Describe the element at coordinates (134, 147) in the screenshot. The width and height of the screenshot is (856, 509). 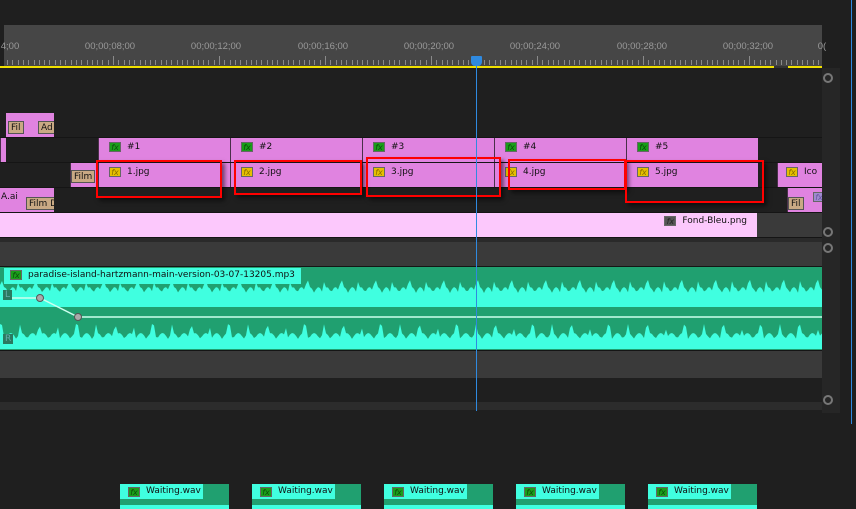
I see `clip-label: #1` at that location.